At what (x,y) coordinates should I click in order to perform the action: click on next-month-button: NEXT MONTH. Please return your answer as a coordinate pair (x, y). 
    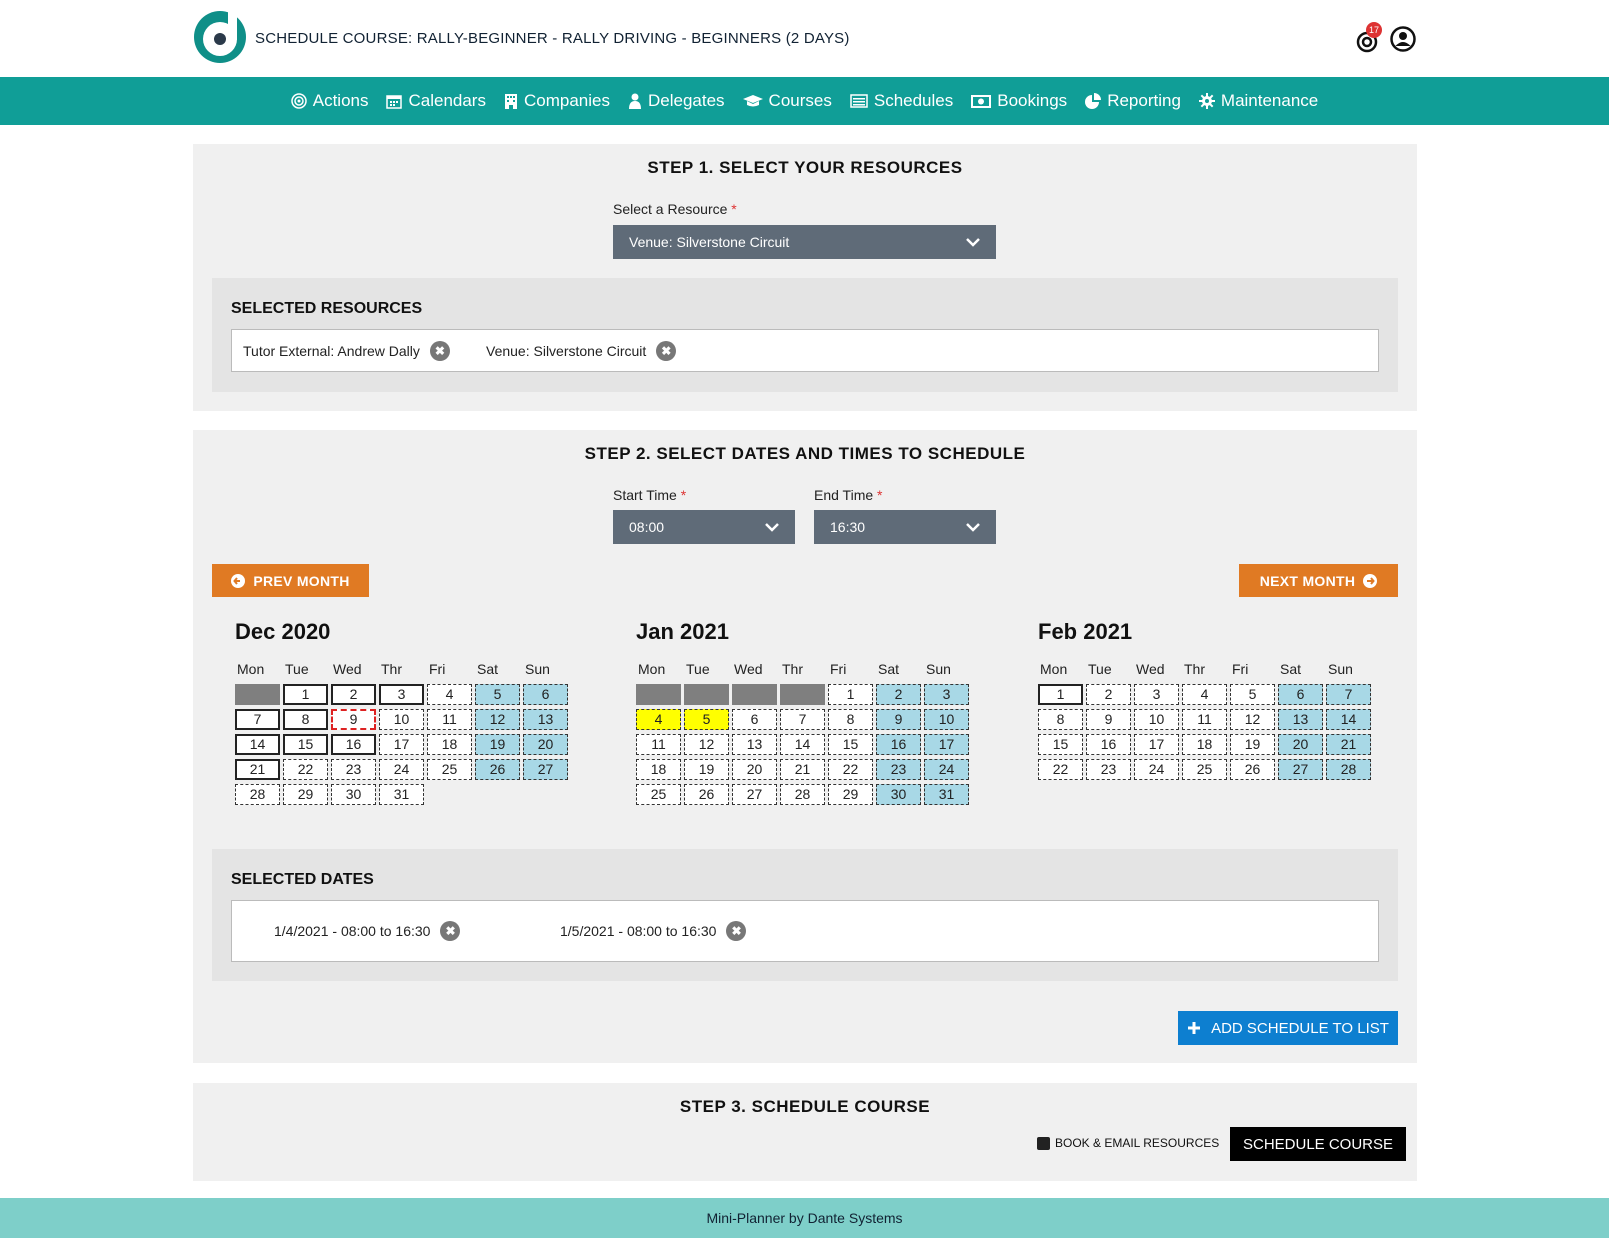
    Looking at the image, I should click on (1318, 580).